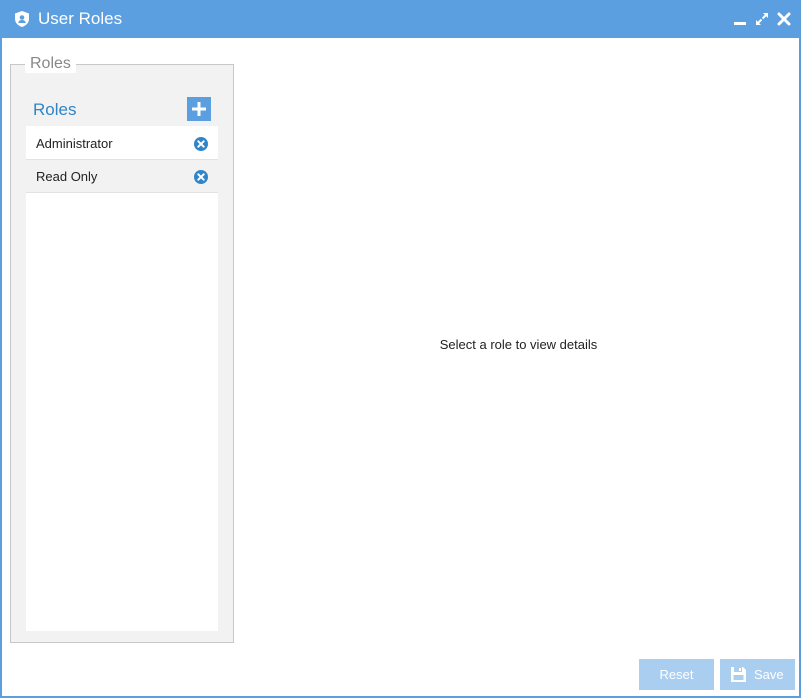 The height and width of the screenshot is (698, 801). Describe the element at coordinates (518, 344) in the screenshot. I see `role-details-placeholder: Select a role to view details` at that location.